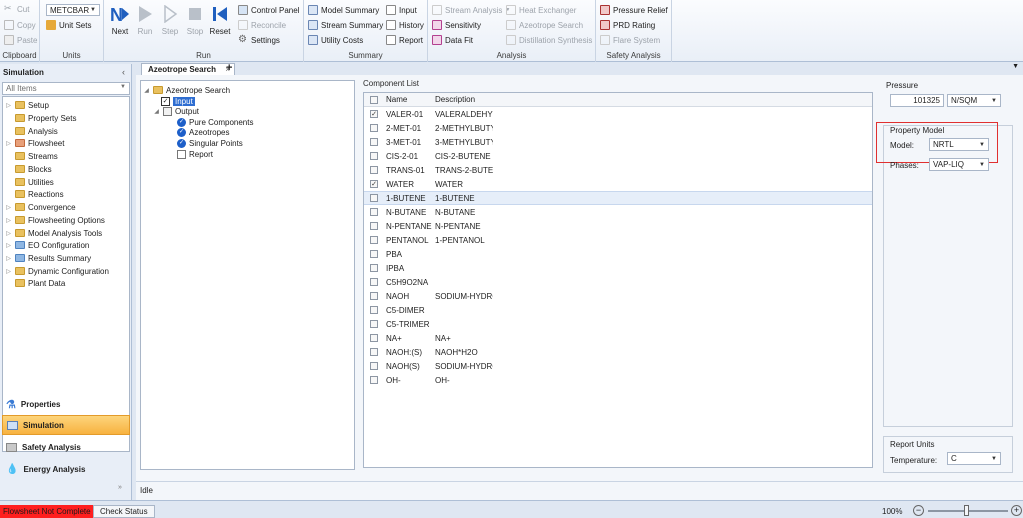  What do you see at coordinates (188, 69) in the screenshot?
I see `tab-azeotrope-search: Azeotrope Search ×` at bounding box center [188, 69].